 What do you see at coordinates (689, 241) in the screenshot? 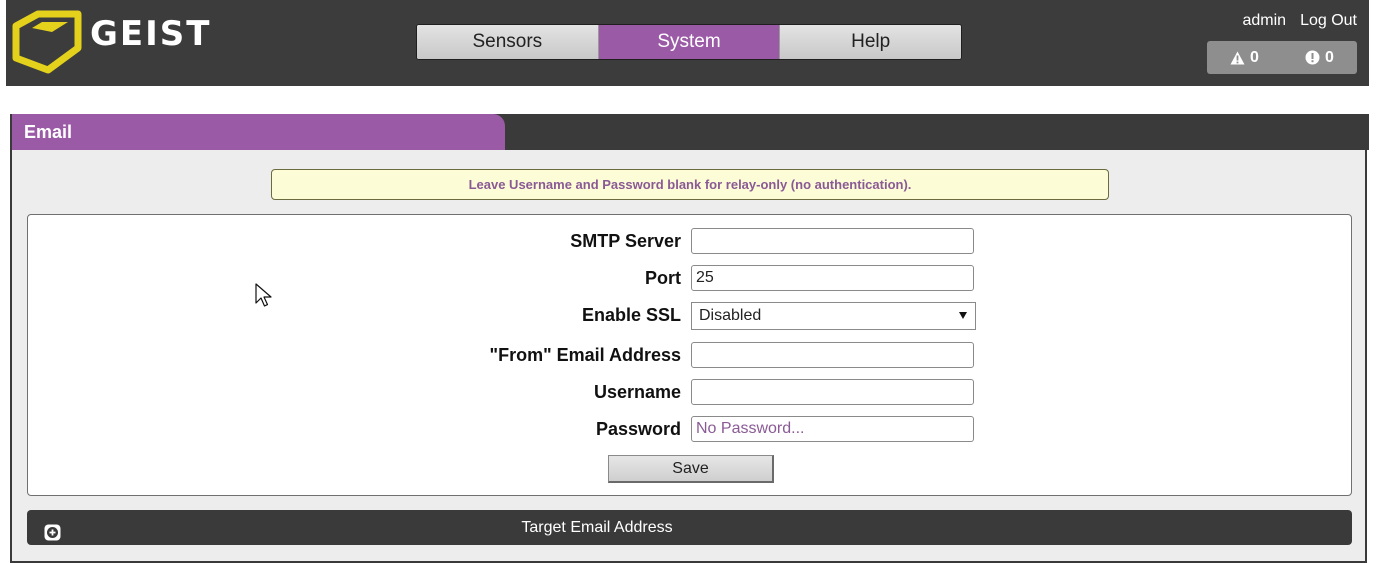
I see `smtp-server-row: SMTP Server` at bounding box center [689, 241].